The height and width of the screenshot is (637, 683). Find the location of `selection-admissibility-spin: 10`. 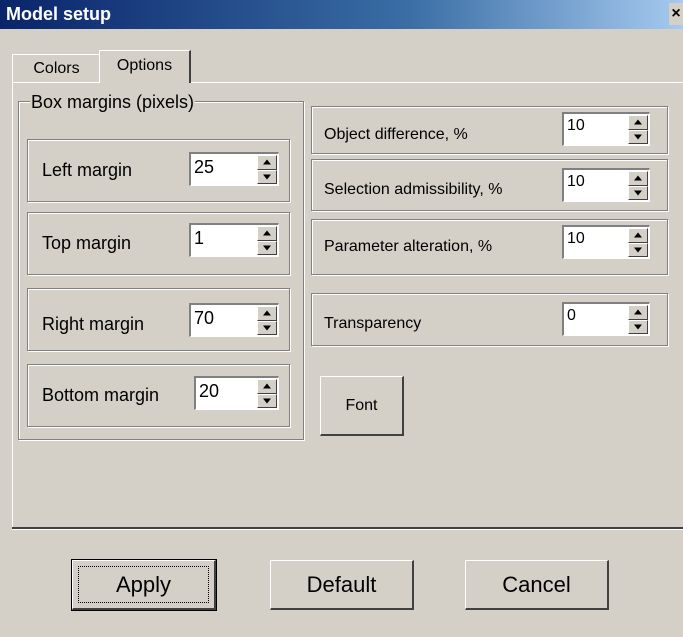

selection-admissibility-spin: 10 is located at coordinates (606, 185).